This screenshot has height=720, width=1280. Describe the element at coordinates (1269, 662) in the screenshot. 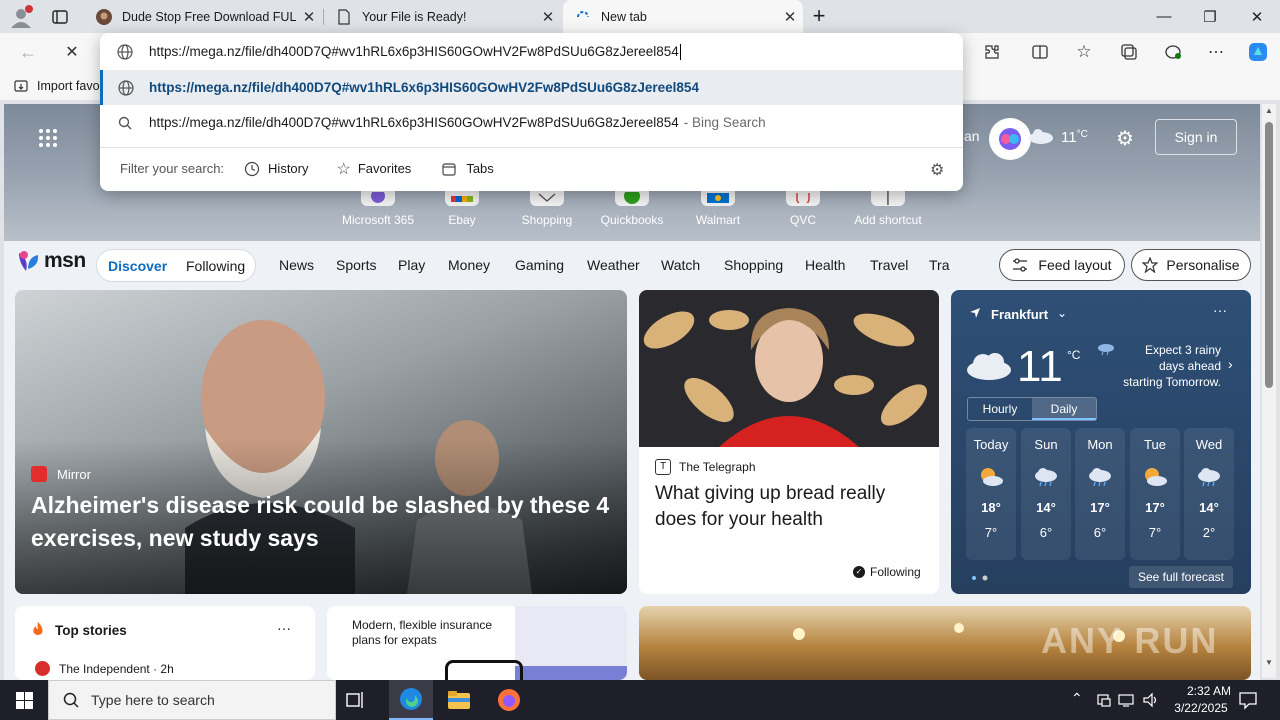

I see `scroll-down-arrow-icon: ▼` at that location.